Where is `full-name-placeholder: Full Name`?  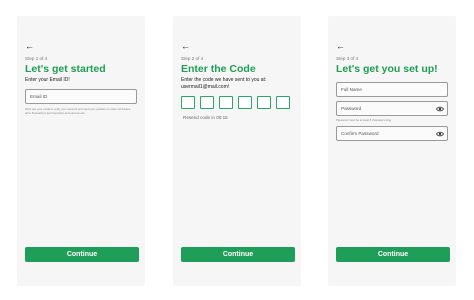 full-name-placeholder: Full Name is located at coordinates (351, 89).